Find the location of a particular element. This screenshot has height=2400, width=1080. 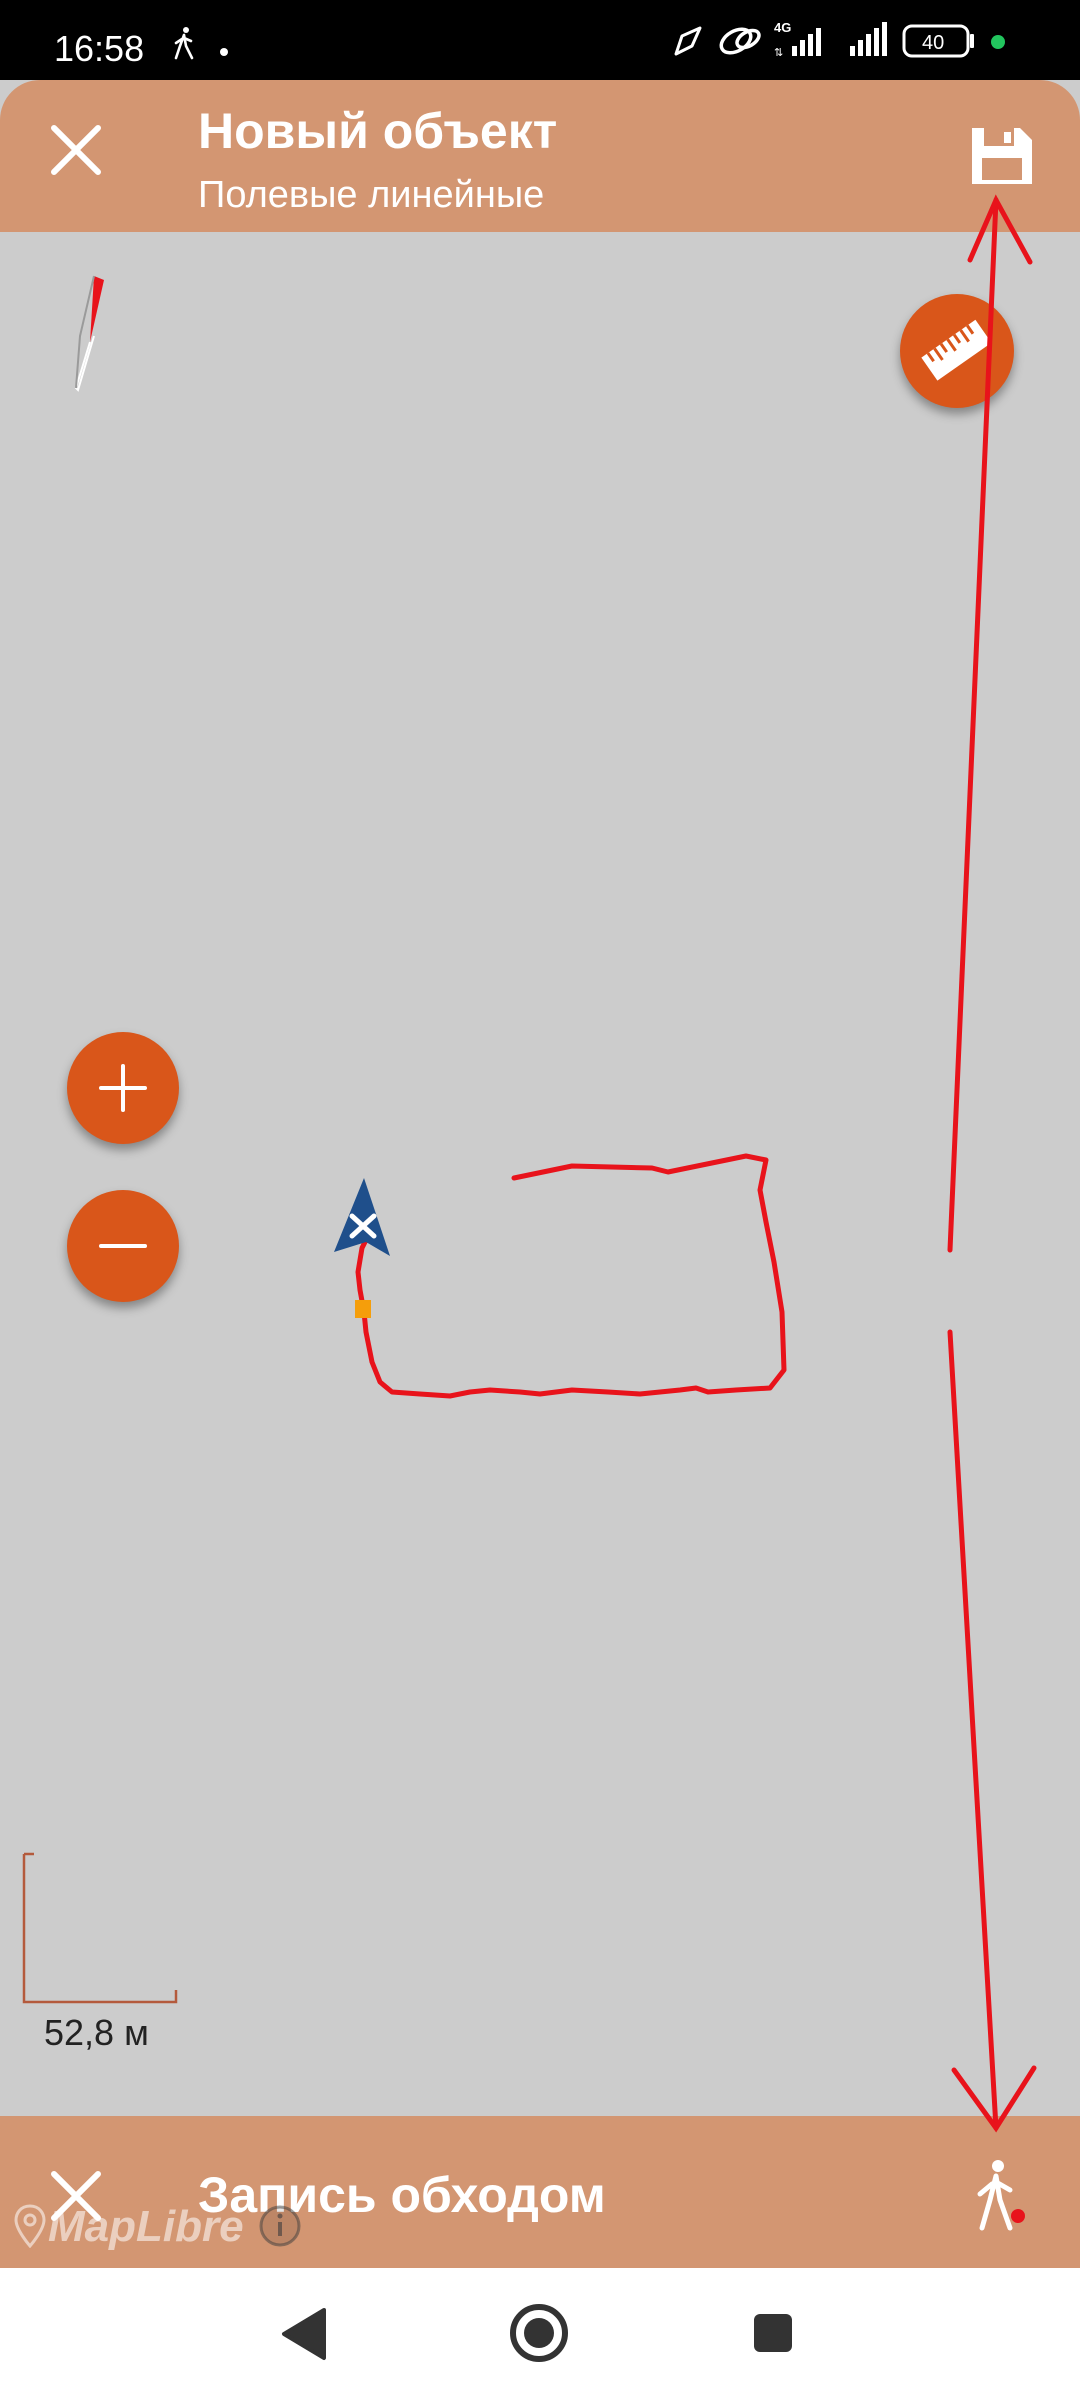

walking-icon is located at coordinates (184, 43).